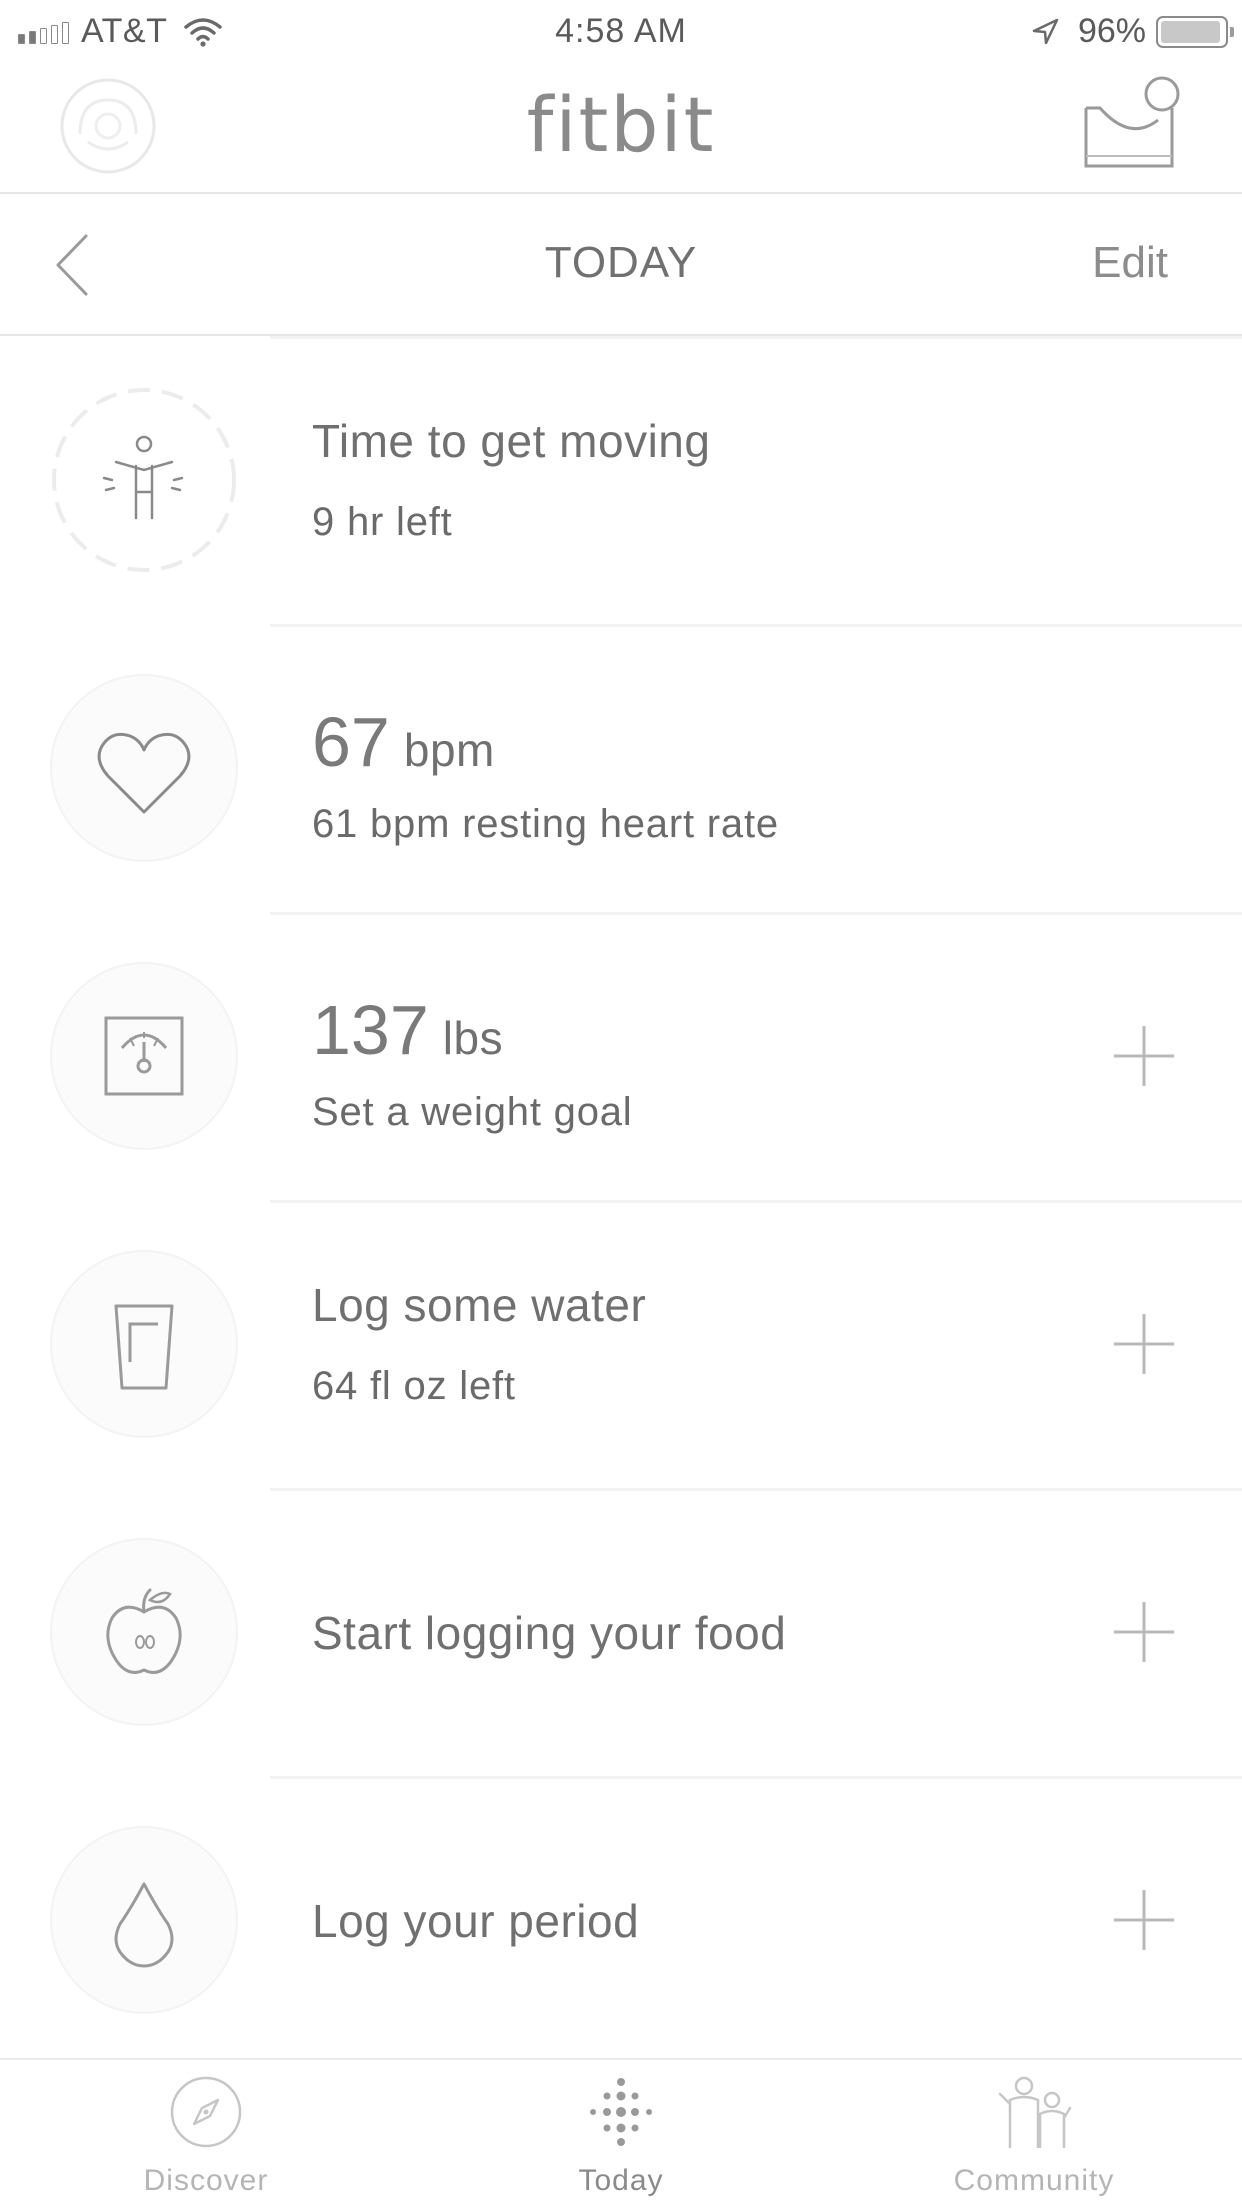 The width and height of the screenshot is (1242, 2208). Describe the element at coordinates (621, 262) in the screenshot. I see `page-title: TODAY` at that location.